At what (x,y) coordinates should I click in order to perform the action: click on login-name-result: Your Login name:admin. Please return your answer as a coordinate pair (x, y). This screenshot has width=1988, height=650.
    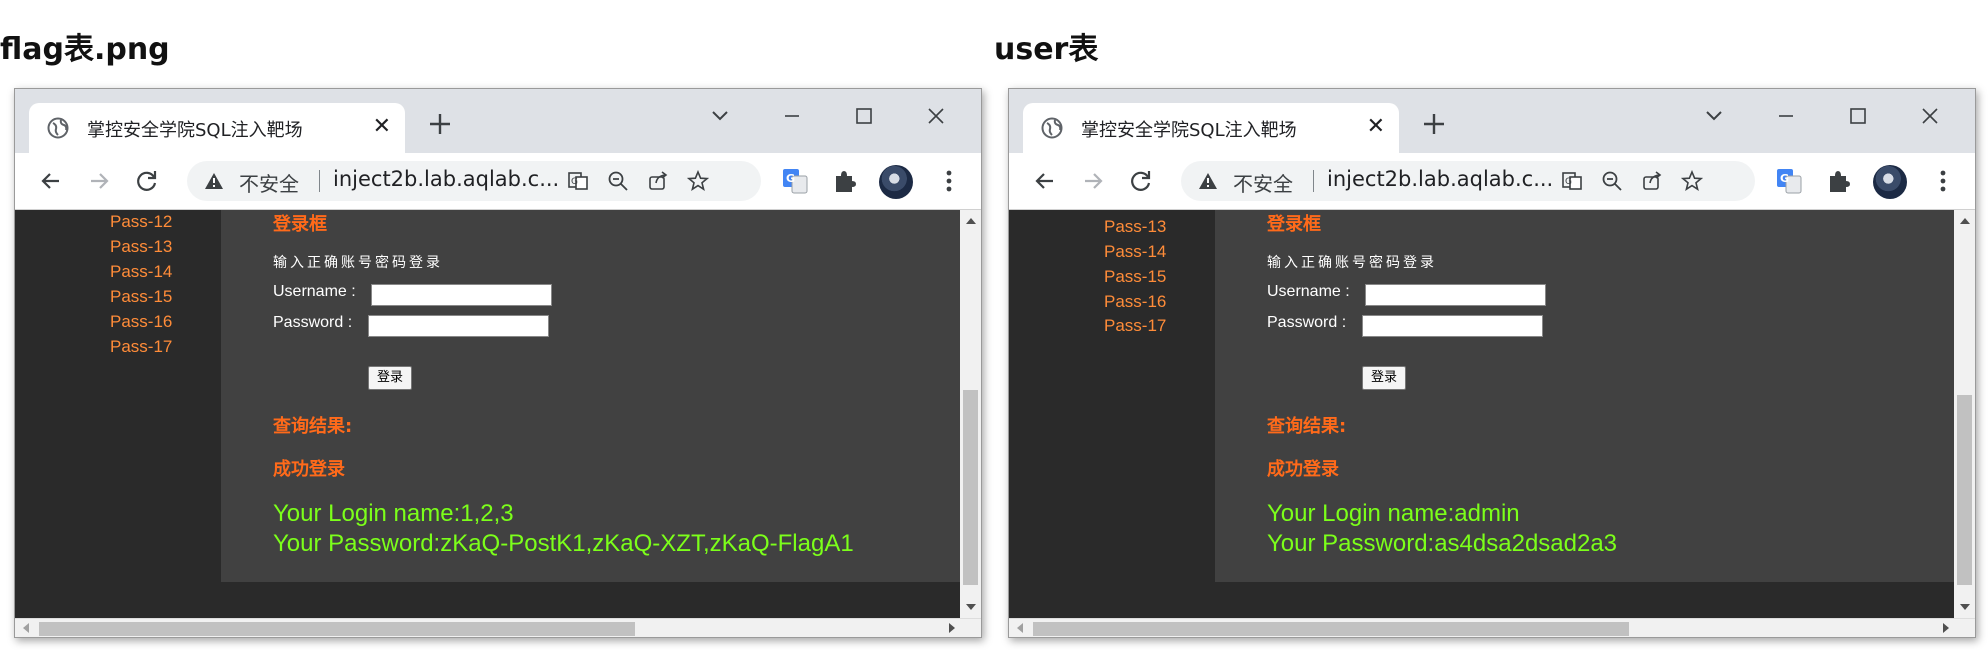
    Looking at the image, I should click on (1393, 513).